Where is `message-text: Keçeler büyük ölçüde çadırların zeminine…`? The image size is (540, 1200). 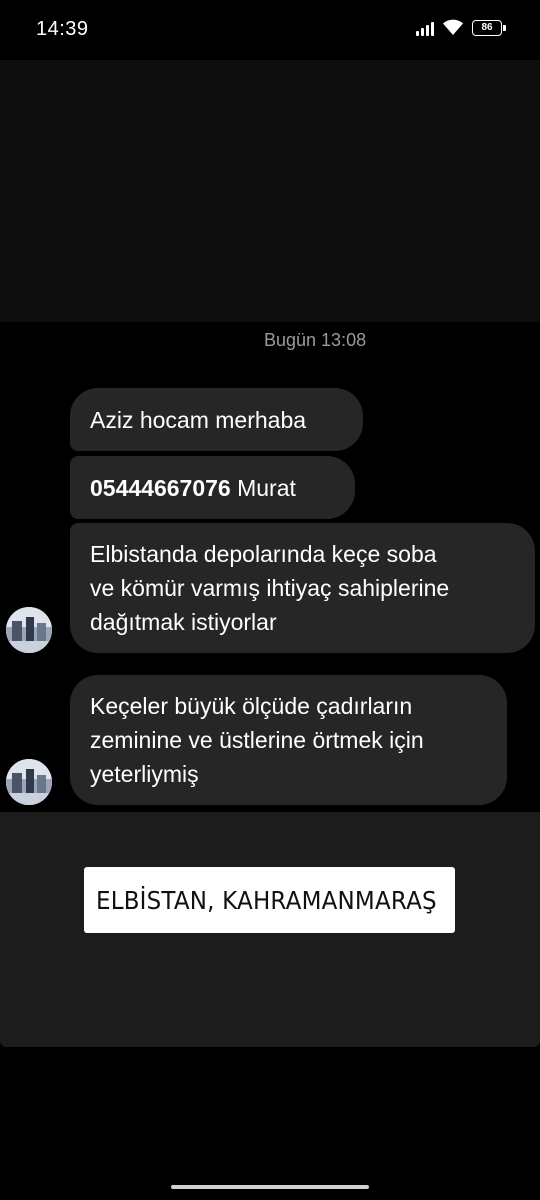
message-text: Keçeler büyük ölçüde çadırların zeminine… is located at coordinates (257, 740).